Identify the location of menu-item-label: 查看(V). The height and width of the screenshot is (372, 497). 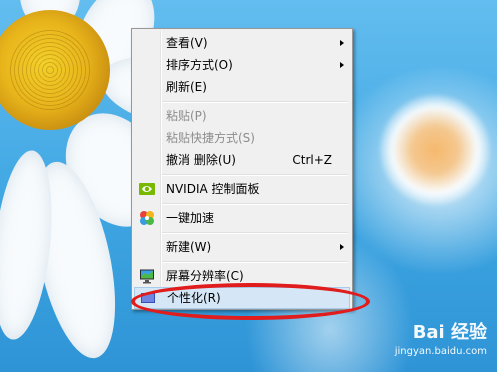
(187, 43).